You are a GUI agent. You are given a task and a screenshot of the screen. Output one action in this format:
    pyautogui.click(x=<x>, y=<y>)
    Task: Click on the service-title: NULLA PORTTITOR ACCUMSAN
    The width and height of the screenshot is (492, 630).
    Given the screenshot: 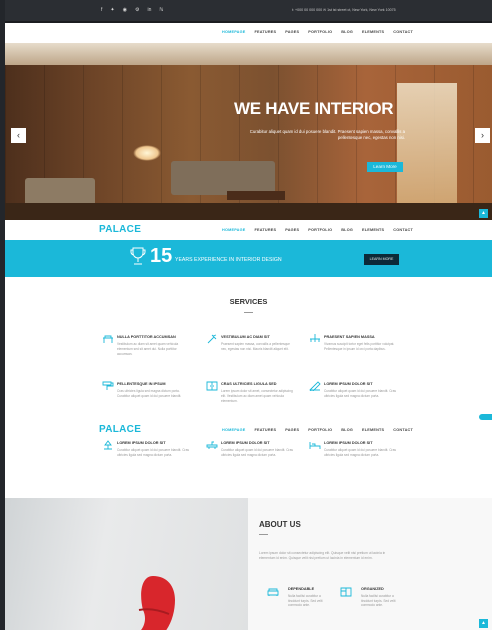 What is the action you would take?
    pyautogui.click(x=146, y=337)
    